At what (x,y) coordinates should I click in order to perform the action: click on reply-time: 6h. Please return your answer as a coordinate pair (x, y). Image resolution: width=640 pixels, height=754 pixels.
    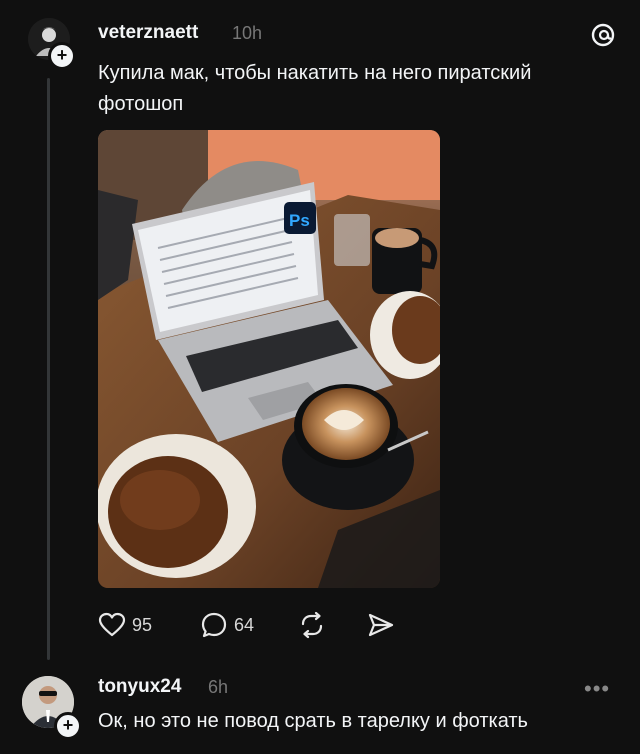
    Looking at the image, I should click on (218, 687).